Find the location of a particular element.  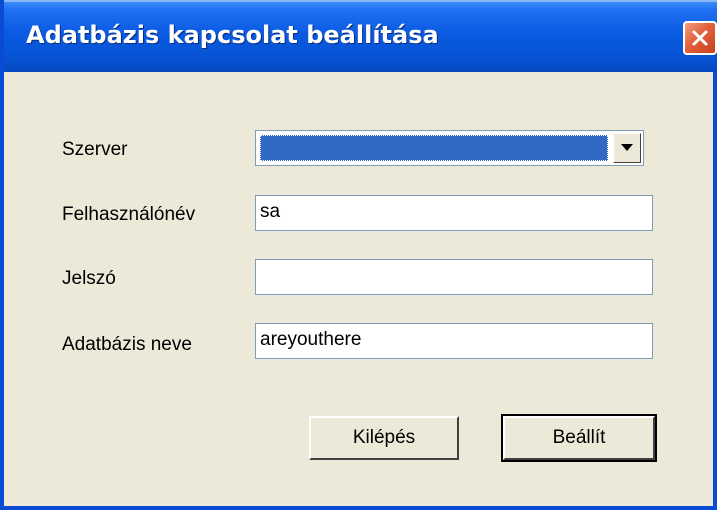

set-button-label: Beállít is located at coordinates (579, 437).